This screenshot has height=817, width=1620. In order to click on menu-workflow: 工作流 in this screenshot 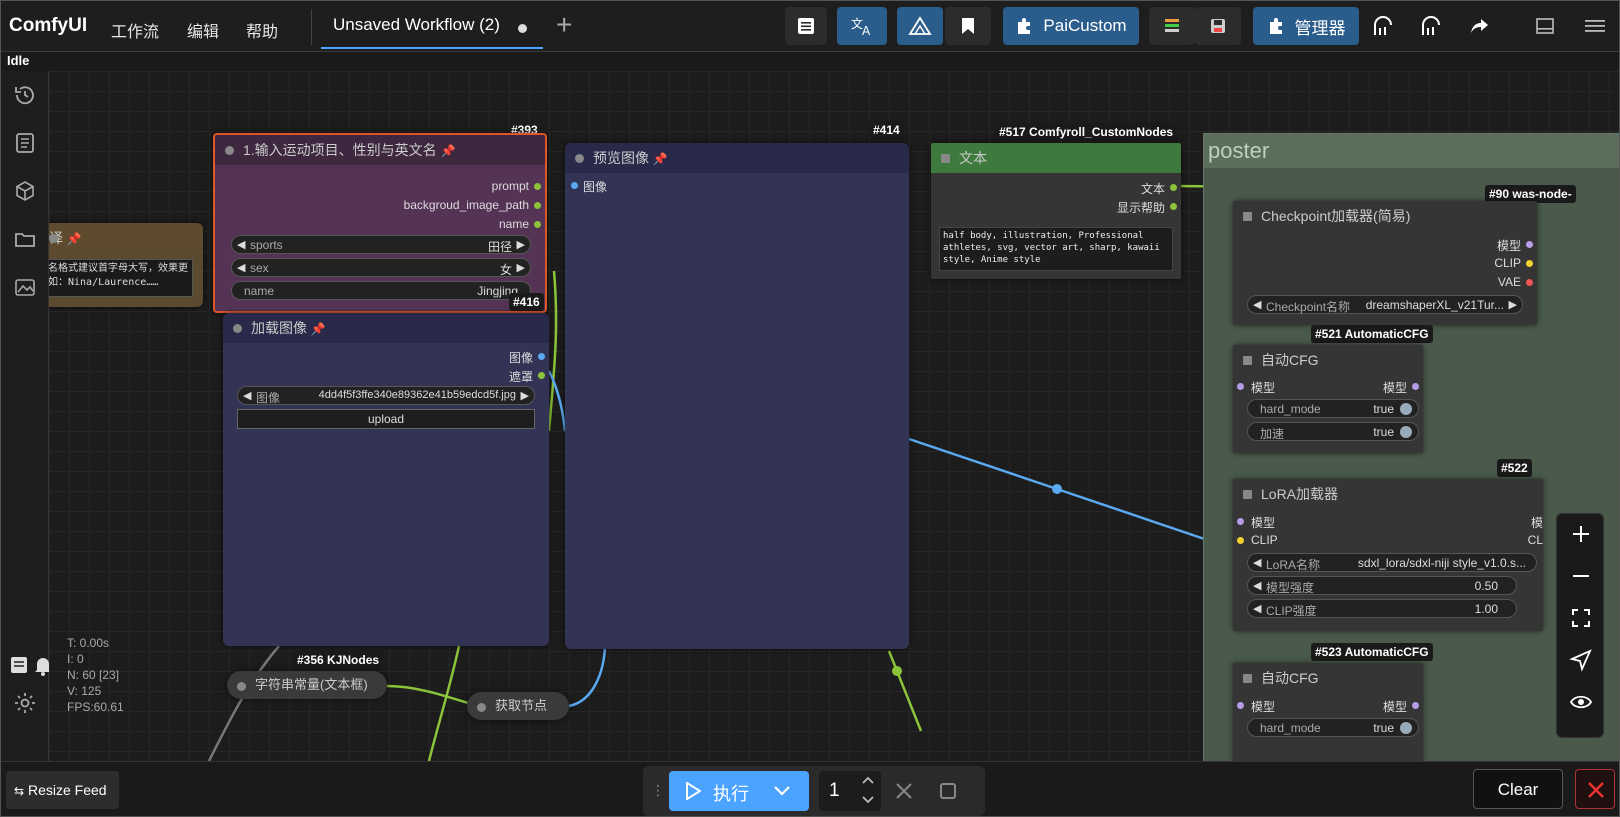, I will do `click(135, 30)`.